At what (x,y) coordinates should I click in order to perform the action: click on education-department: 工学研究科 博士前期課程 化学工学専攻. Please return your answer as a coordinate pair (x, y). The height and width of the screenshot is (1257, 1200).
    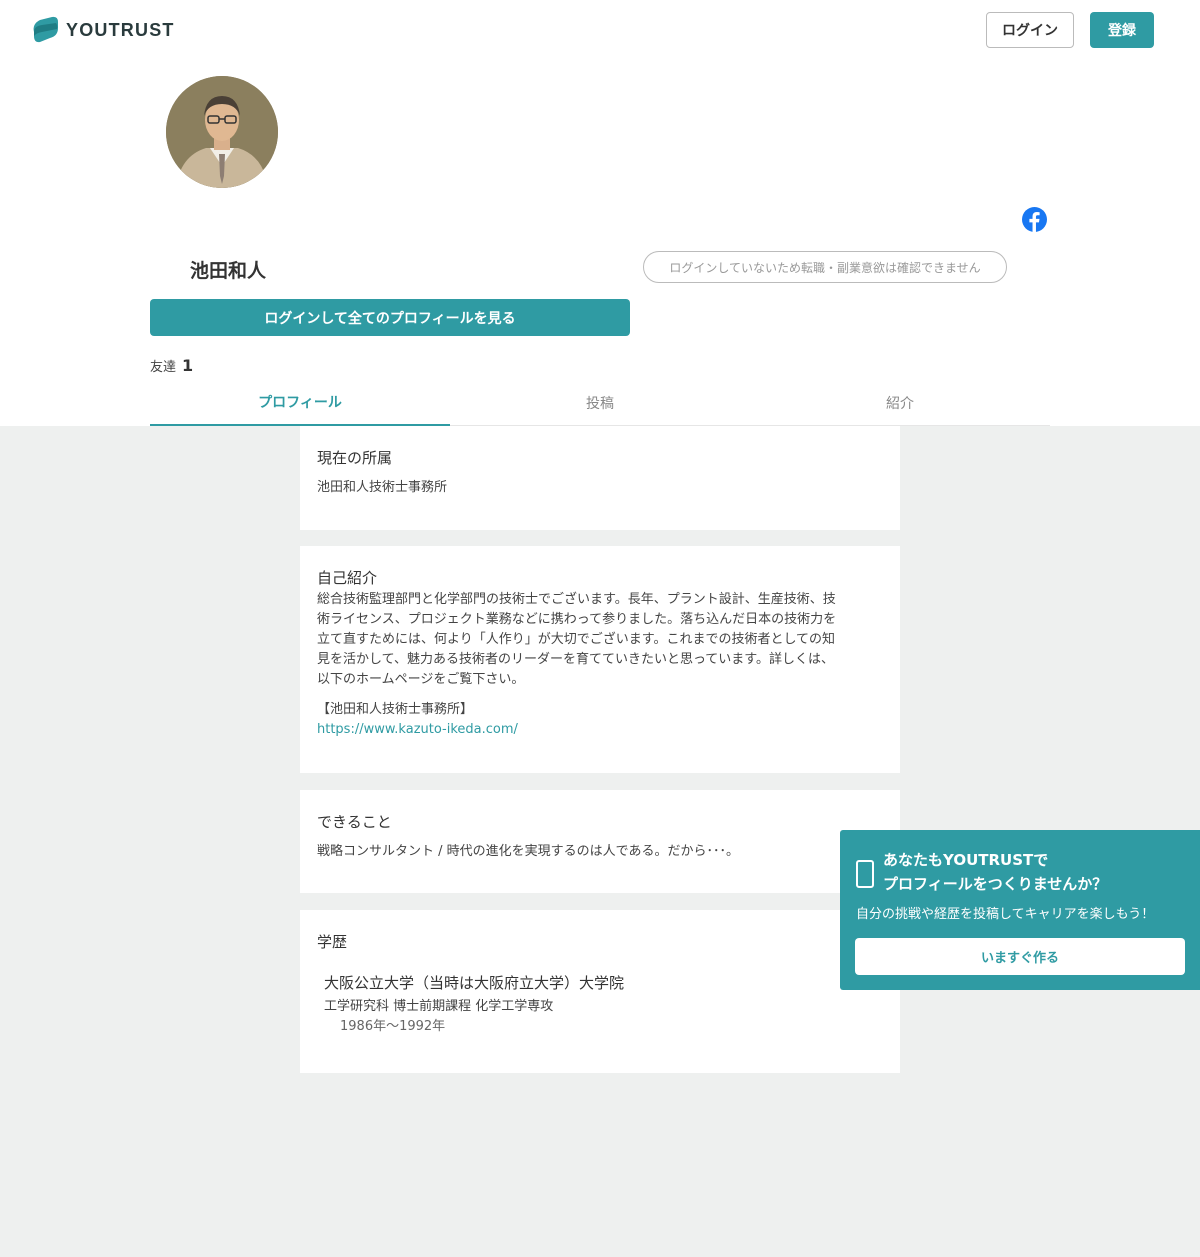
    Looking at the image, I should click on (439, 1006).